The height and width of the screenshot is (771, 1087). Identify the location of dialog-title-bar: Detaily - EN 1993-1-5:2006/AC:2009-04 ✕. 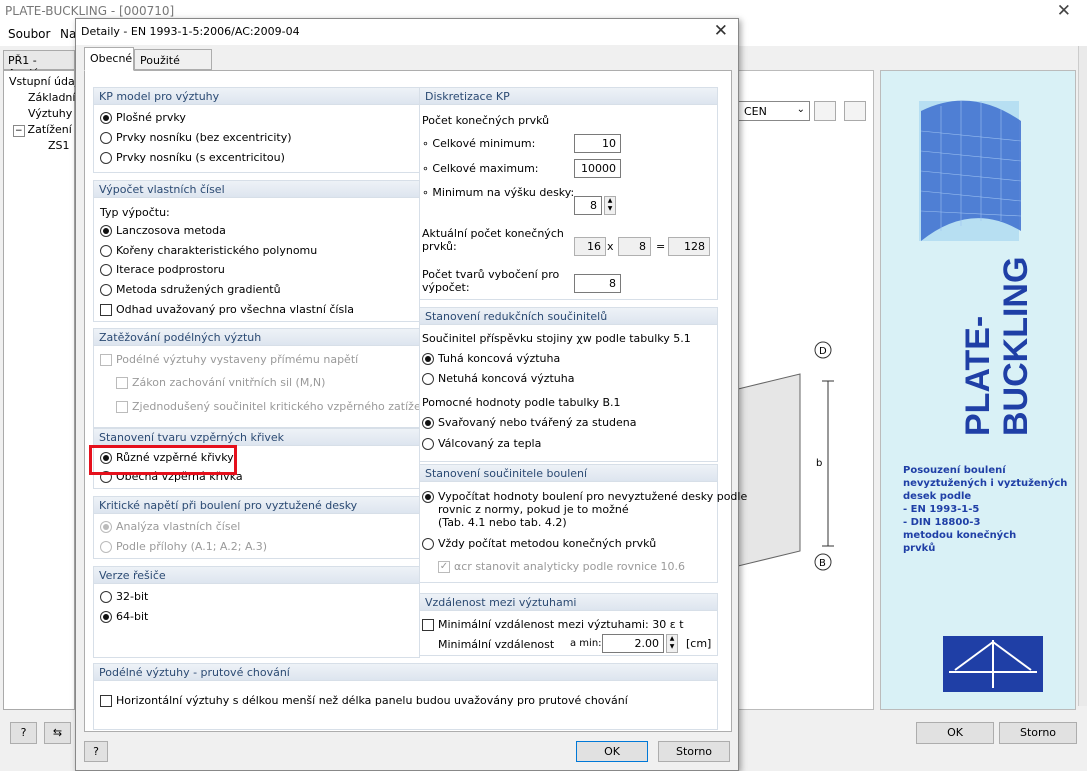
(407, 32).